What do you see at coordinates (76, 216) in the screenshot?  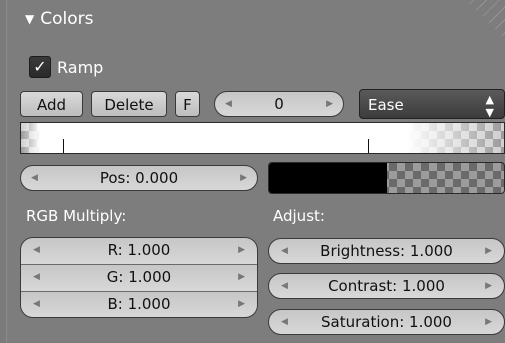 I see `rgb-multiply-heading: RGB Multiply:` at bounding box center [76, 216].